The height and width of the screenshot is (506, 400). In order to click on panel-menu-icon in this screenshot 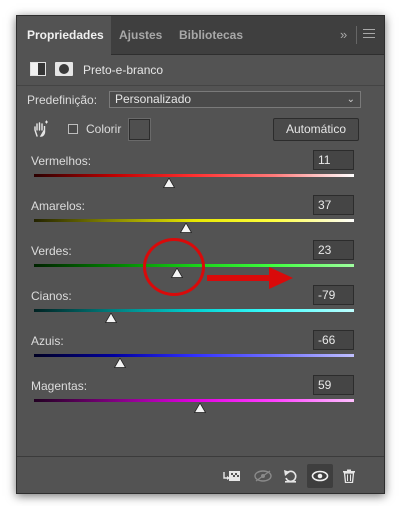, I will do `click(369, 35)`.